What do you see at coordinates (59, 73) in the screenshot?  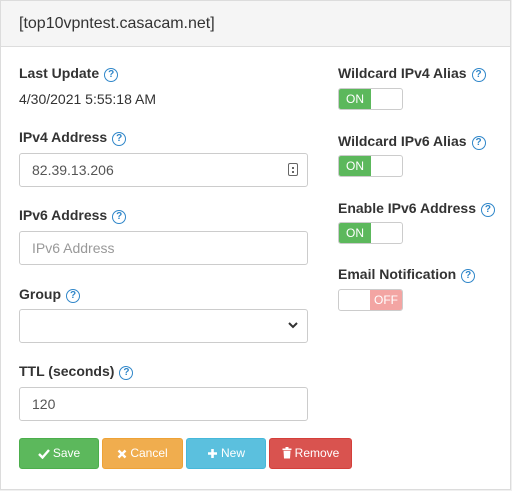 I see `last-update-label-text: Last Update` at bounding box center [59, 73].